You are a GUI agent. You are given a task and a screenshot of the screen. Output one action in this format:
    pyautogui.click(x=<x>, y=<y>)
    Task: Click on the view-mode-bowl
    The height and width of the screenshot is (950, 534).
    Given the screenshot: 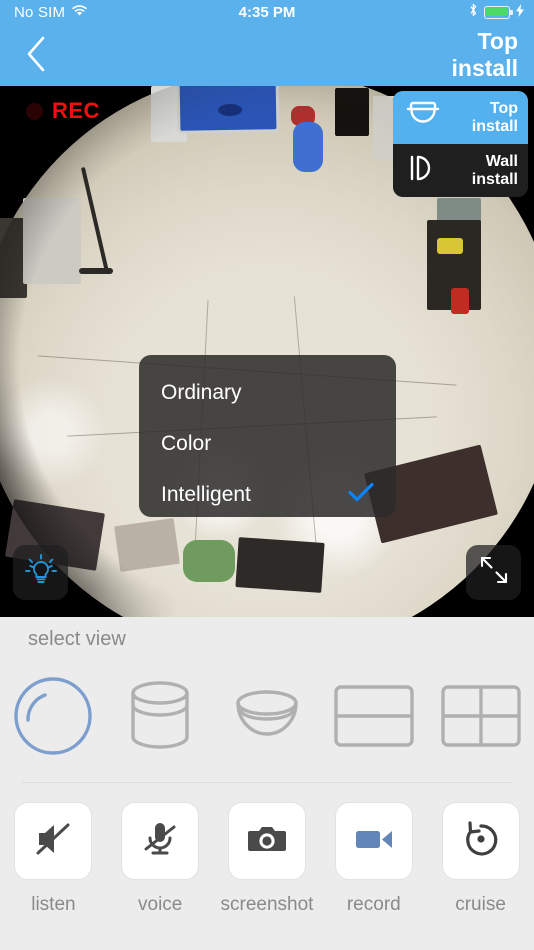 What is the action you would take?
    pyautogui.click(x=267, y=718)
    